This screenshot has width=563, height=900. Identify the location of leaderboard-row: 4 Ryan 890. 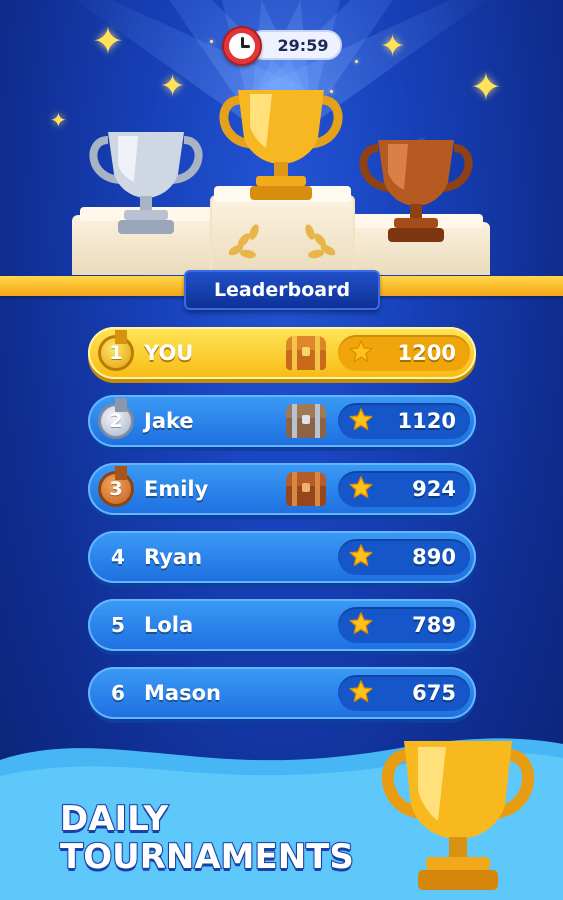
(282, 557).